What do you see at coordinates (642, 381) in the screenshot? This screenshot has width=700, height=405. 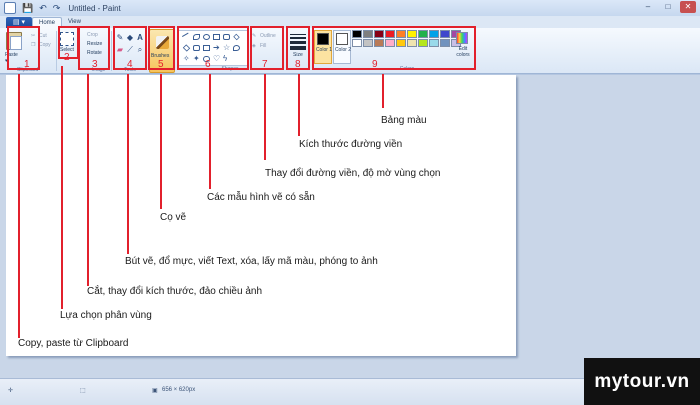 I see `brand-watermark: mytour.vn` at bounding box center [642, 381].